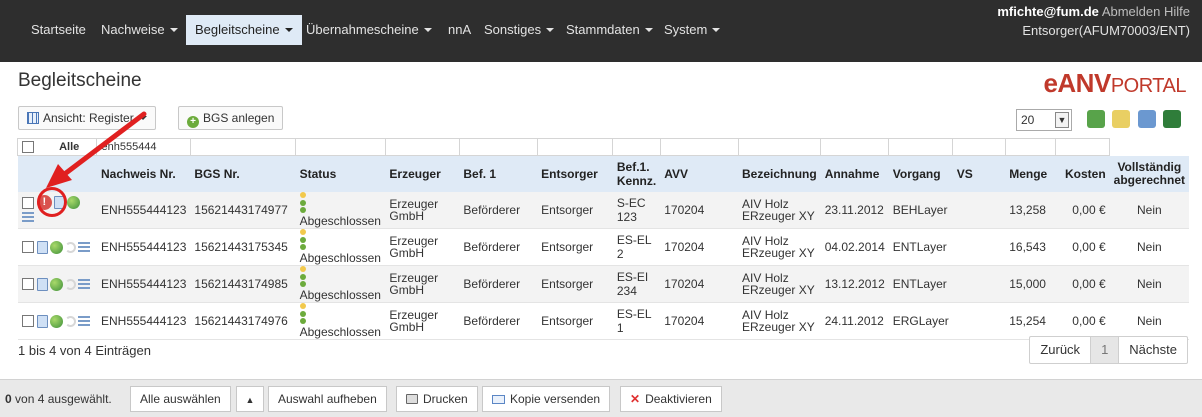  Describe the element at coordinates (854, 173) in the screenshot. I see `col-header-annahme: Annahme` at that location.